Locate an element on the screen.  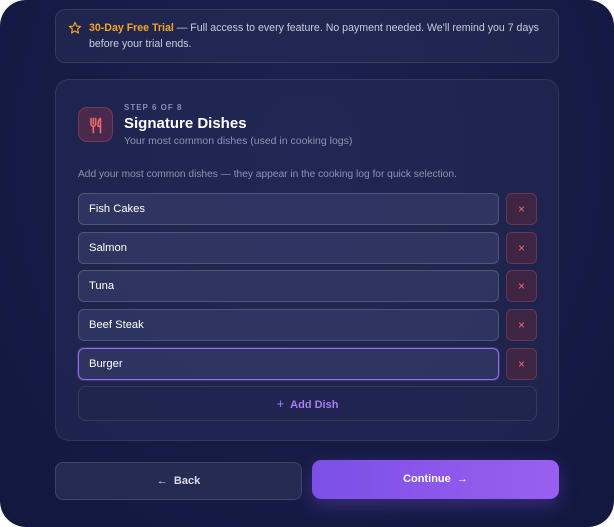
arrow-right-icon: → is located at coordinates (462, 479).